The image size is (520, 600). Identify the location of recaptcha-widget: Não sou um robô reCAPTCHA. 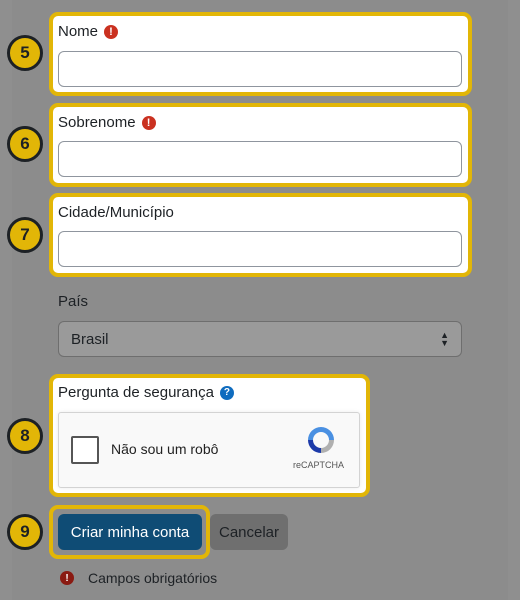
(209, 450).